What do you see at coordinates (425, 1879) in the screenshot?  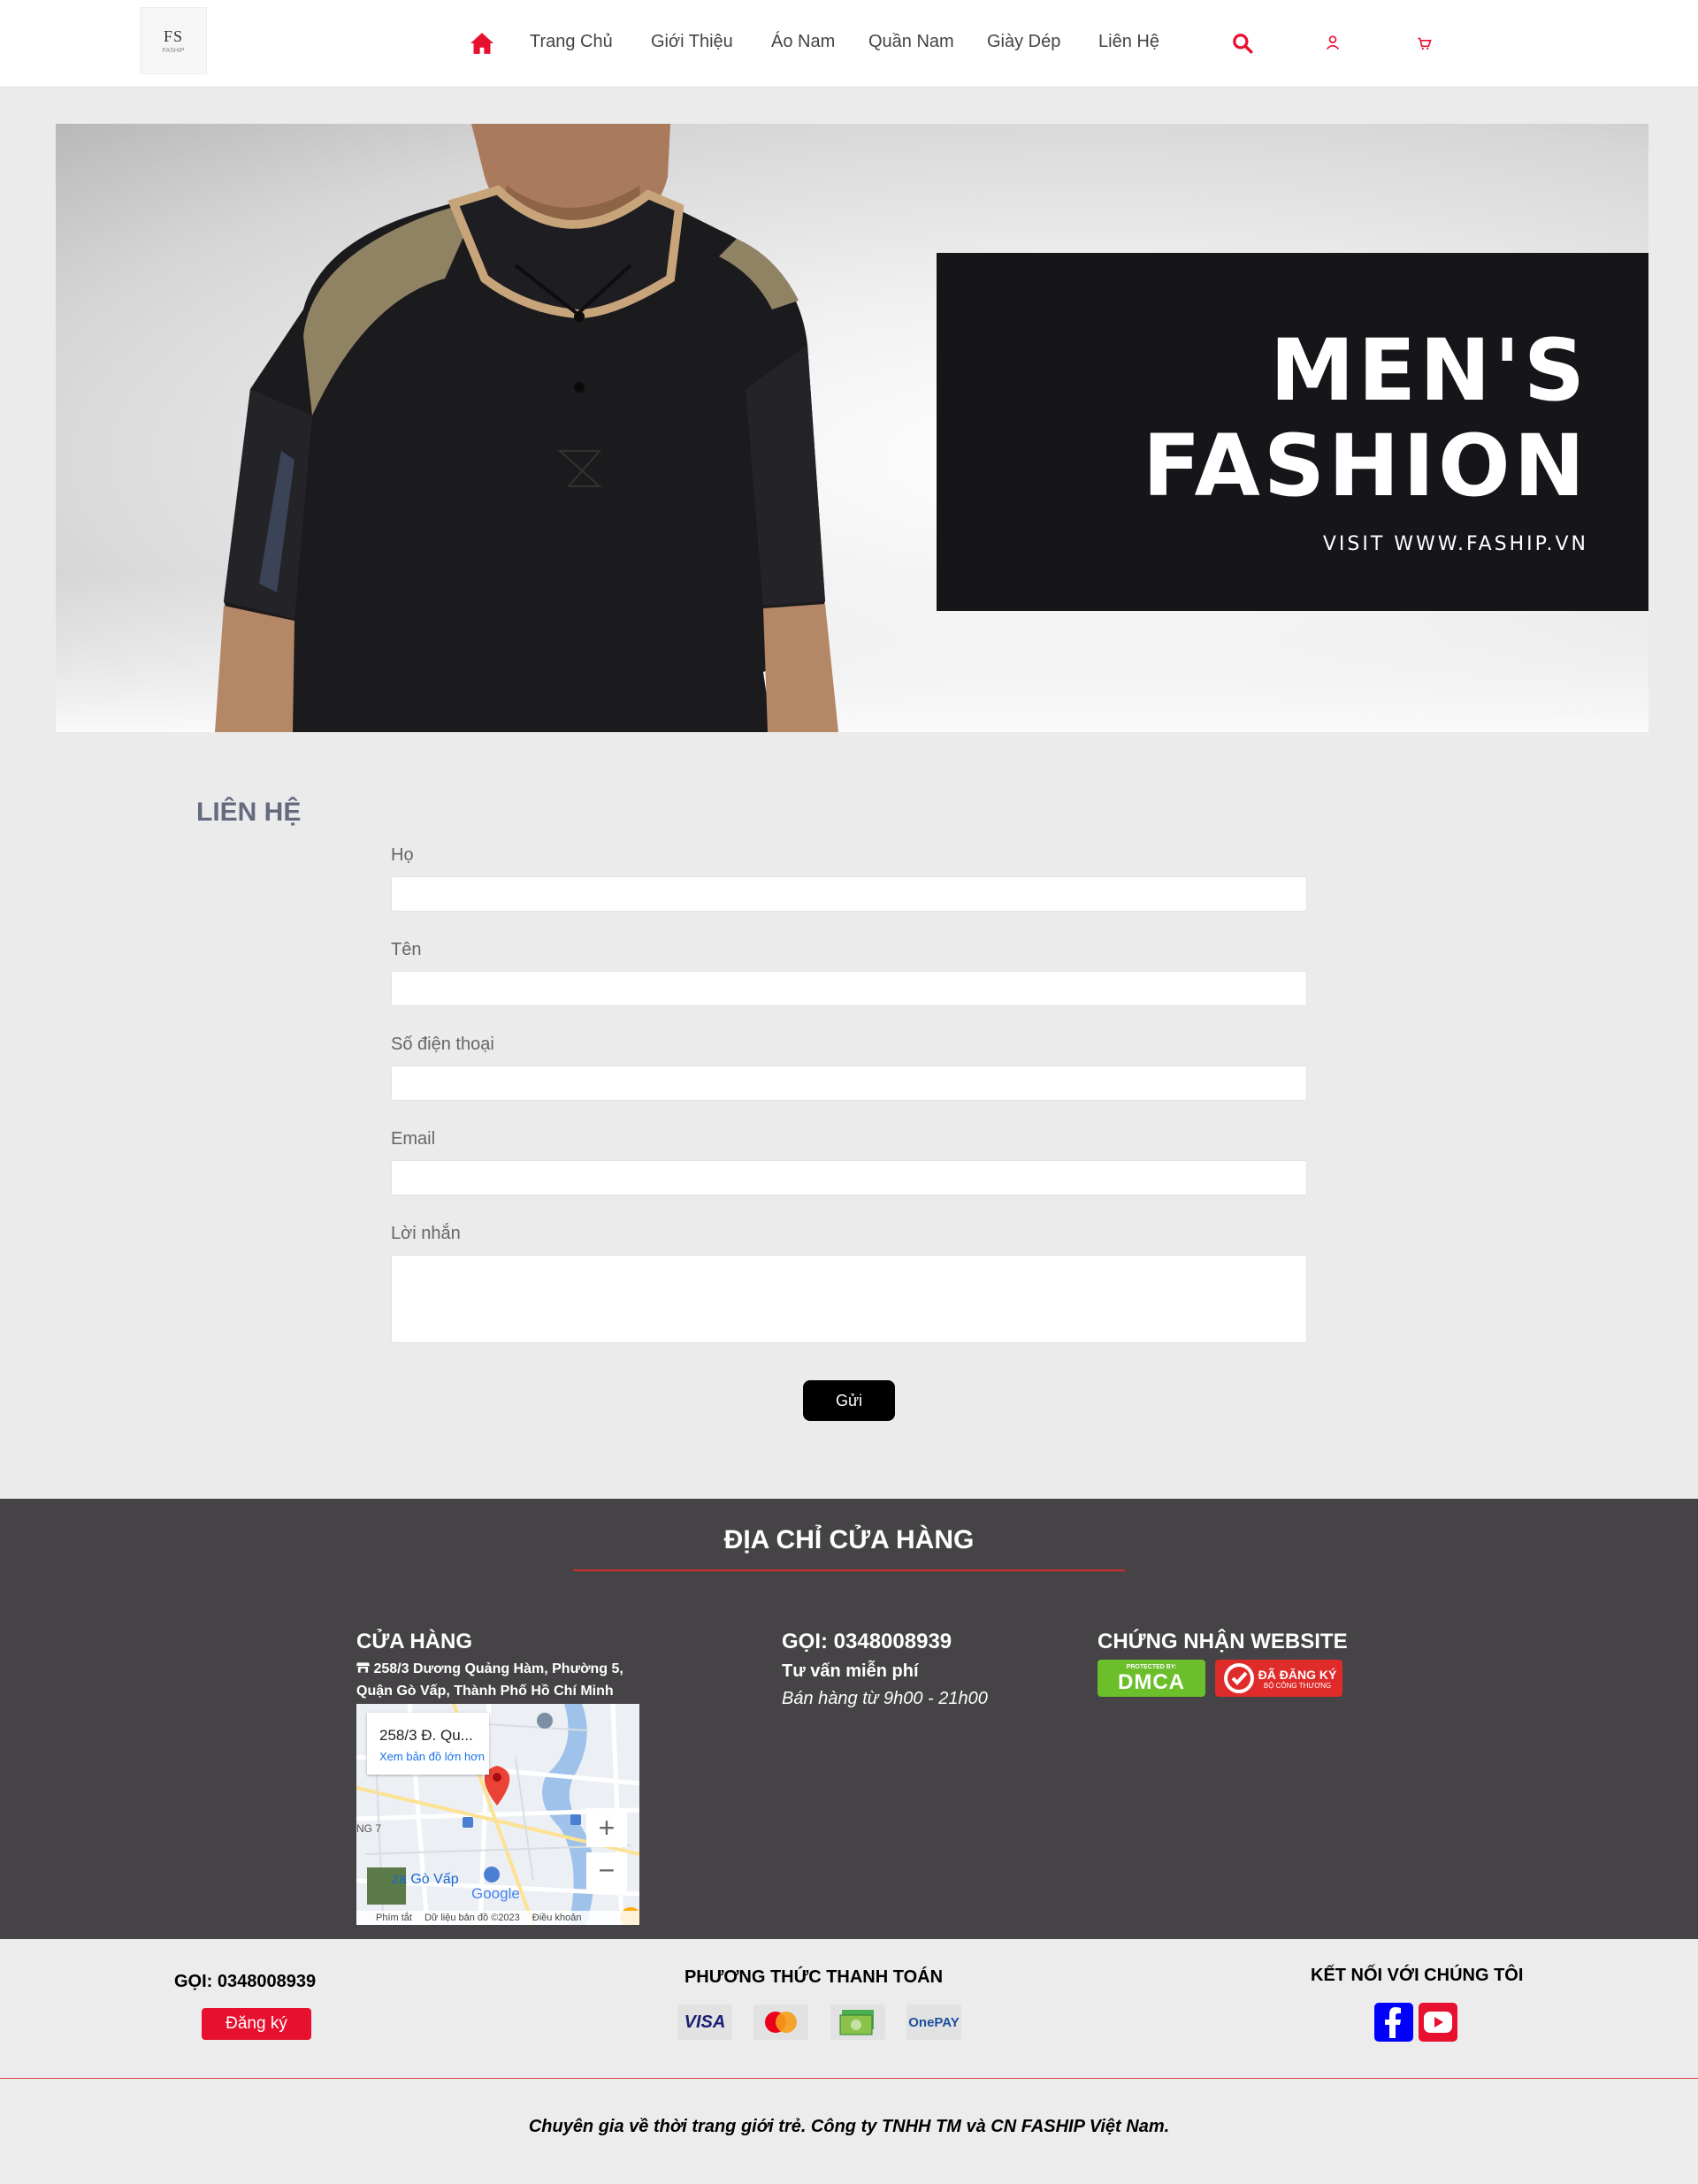 I see `map-area-label: za Gò Vấp` at bounding box center [425, 1879].